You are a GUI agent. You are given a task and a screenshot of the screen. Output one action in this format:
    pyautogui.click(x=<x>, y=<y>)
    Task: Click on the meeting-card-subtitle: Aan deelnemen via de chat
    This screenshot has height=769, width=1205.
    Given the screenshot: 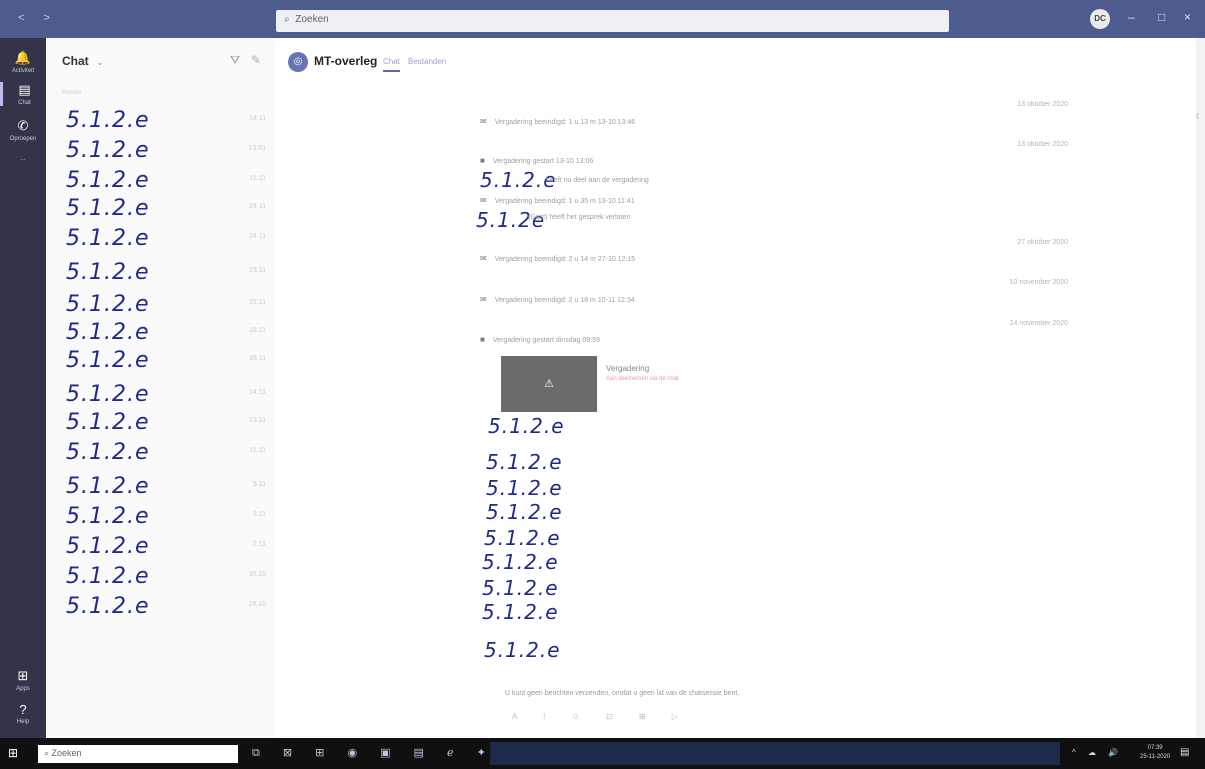 What is the action you would take?
    pyautogui.click(x=642, y=379)
    